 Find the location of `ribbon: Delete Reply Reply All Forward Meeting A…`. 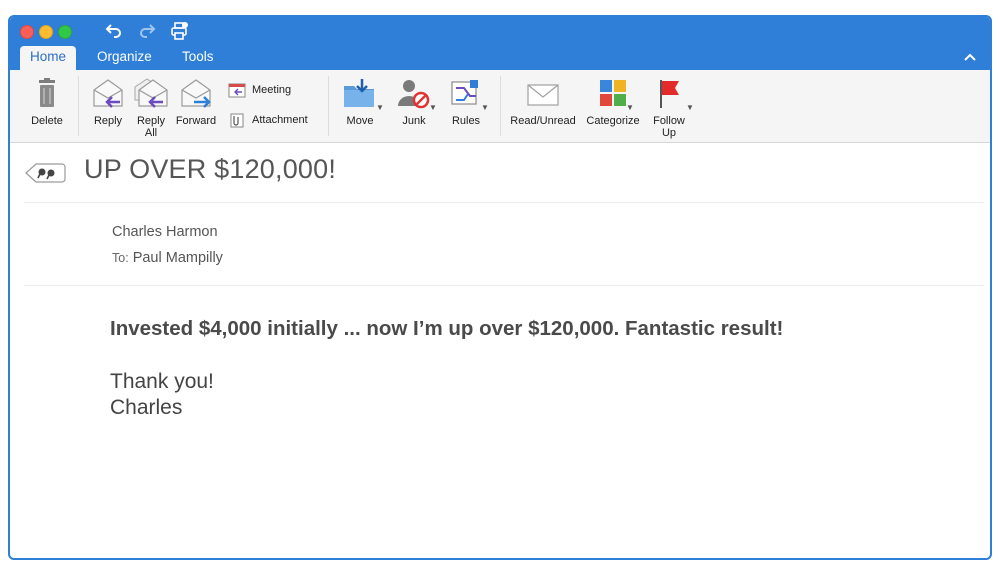

ribbon: Delete Reply Reply All Forward Meeting A… is located at coordinates (500, 106).